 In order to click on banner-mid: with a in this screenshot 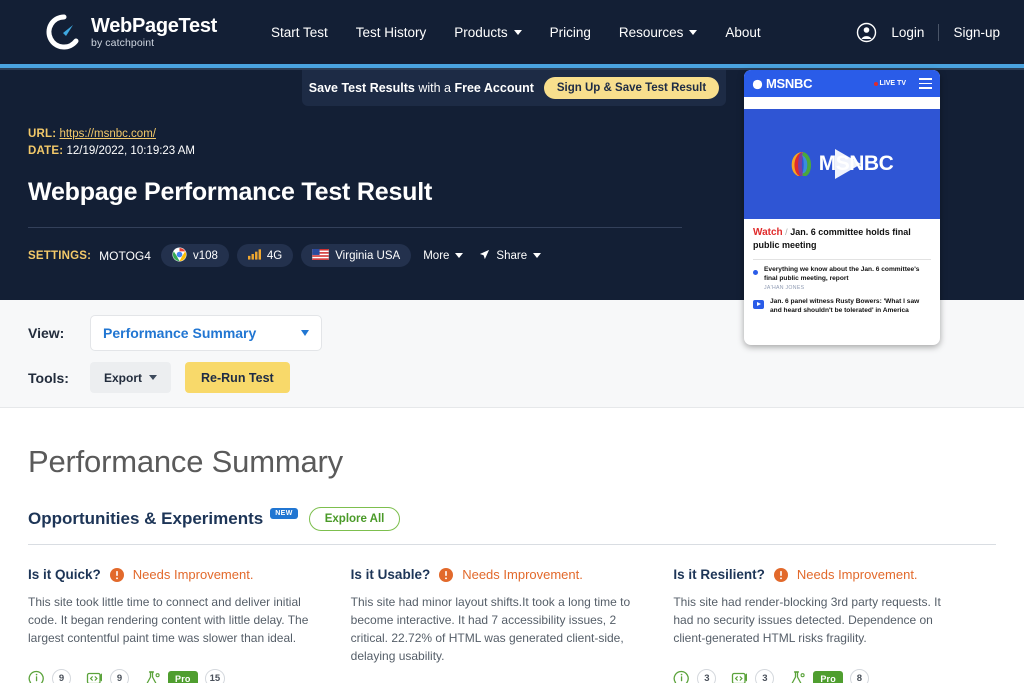, I will do `click(434, 88)`.